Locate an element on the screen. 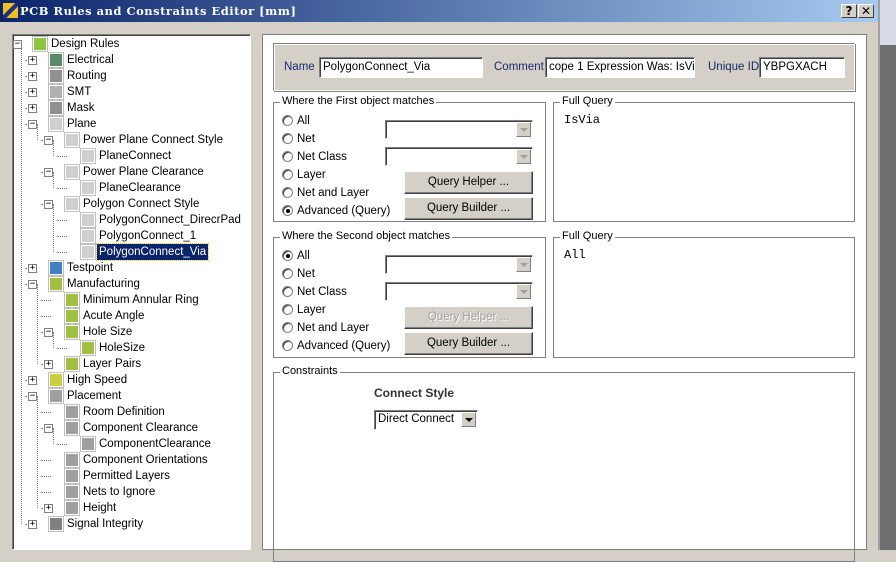 Image resolution: width=896 pixels, height=562 pixels. tree-item: PlaneConnect is located at coordinates (131, 156).